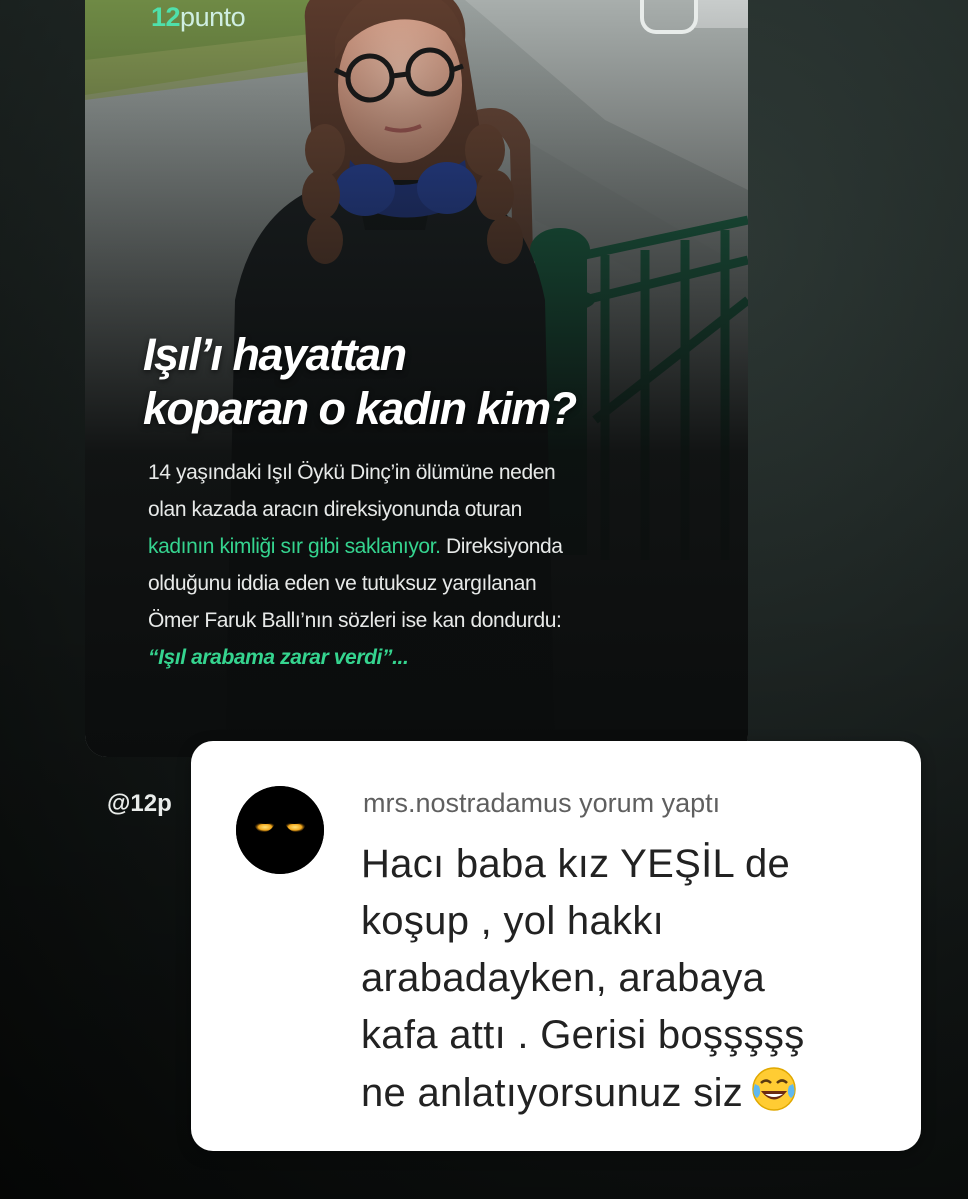  I want to click on comment-line: arabadayken, arabaya, so click(563, 978).